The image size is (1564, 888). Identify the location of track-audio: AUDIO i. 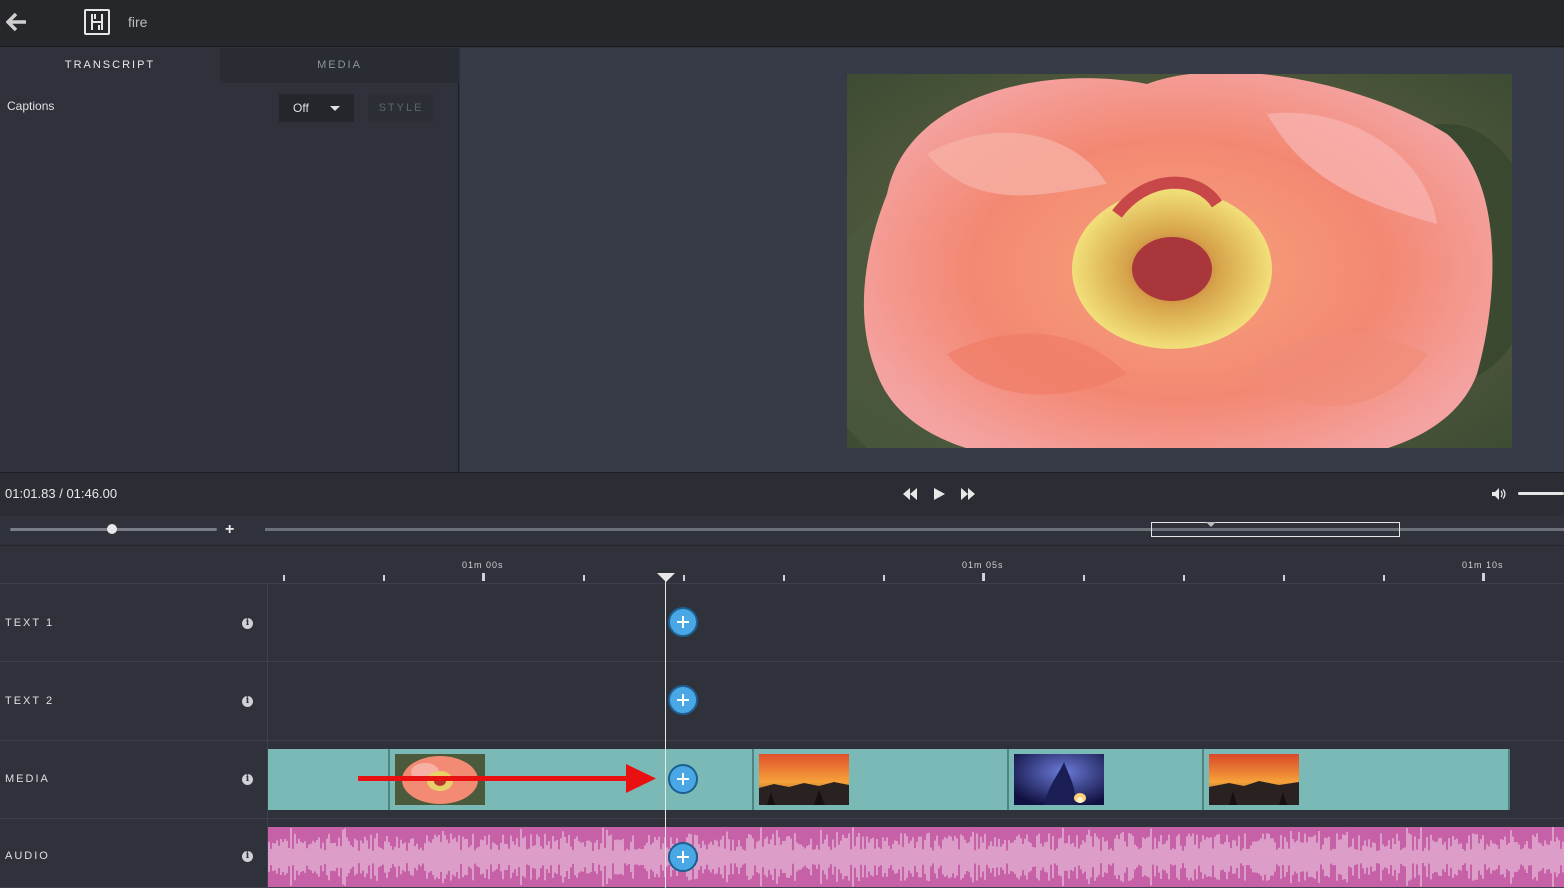
(782, 853).